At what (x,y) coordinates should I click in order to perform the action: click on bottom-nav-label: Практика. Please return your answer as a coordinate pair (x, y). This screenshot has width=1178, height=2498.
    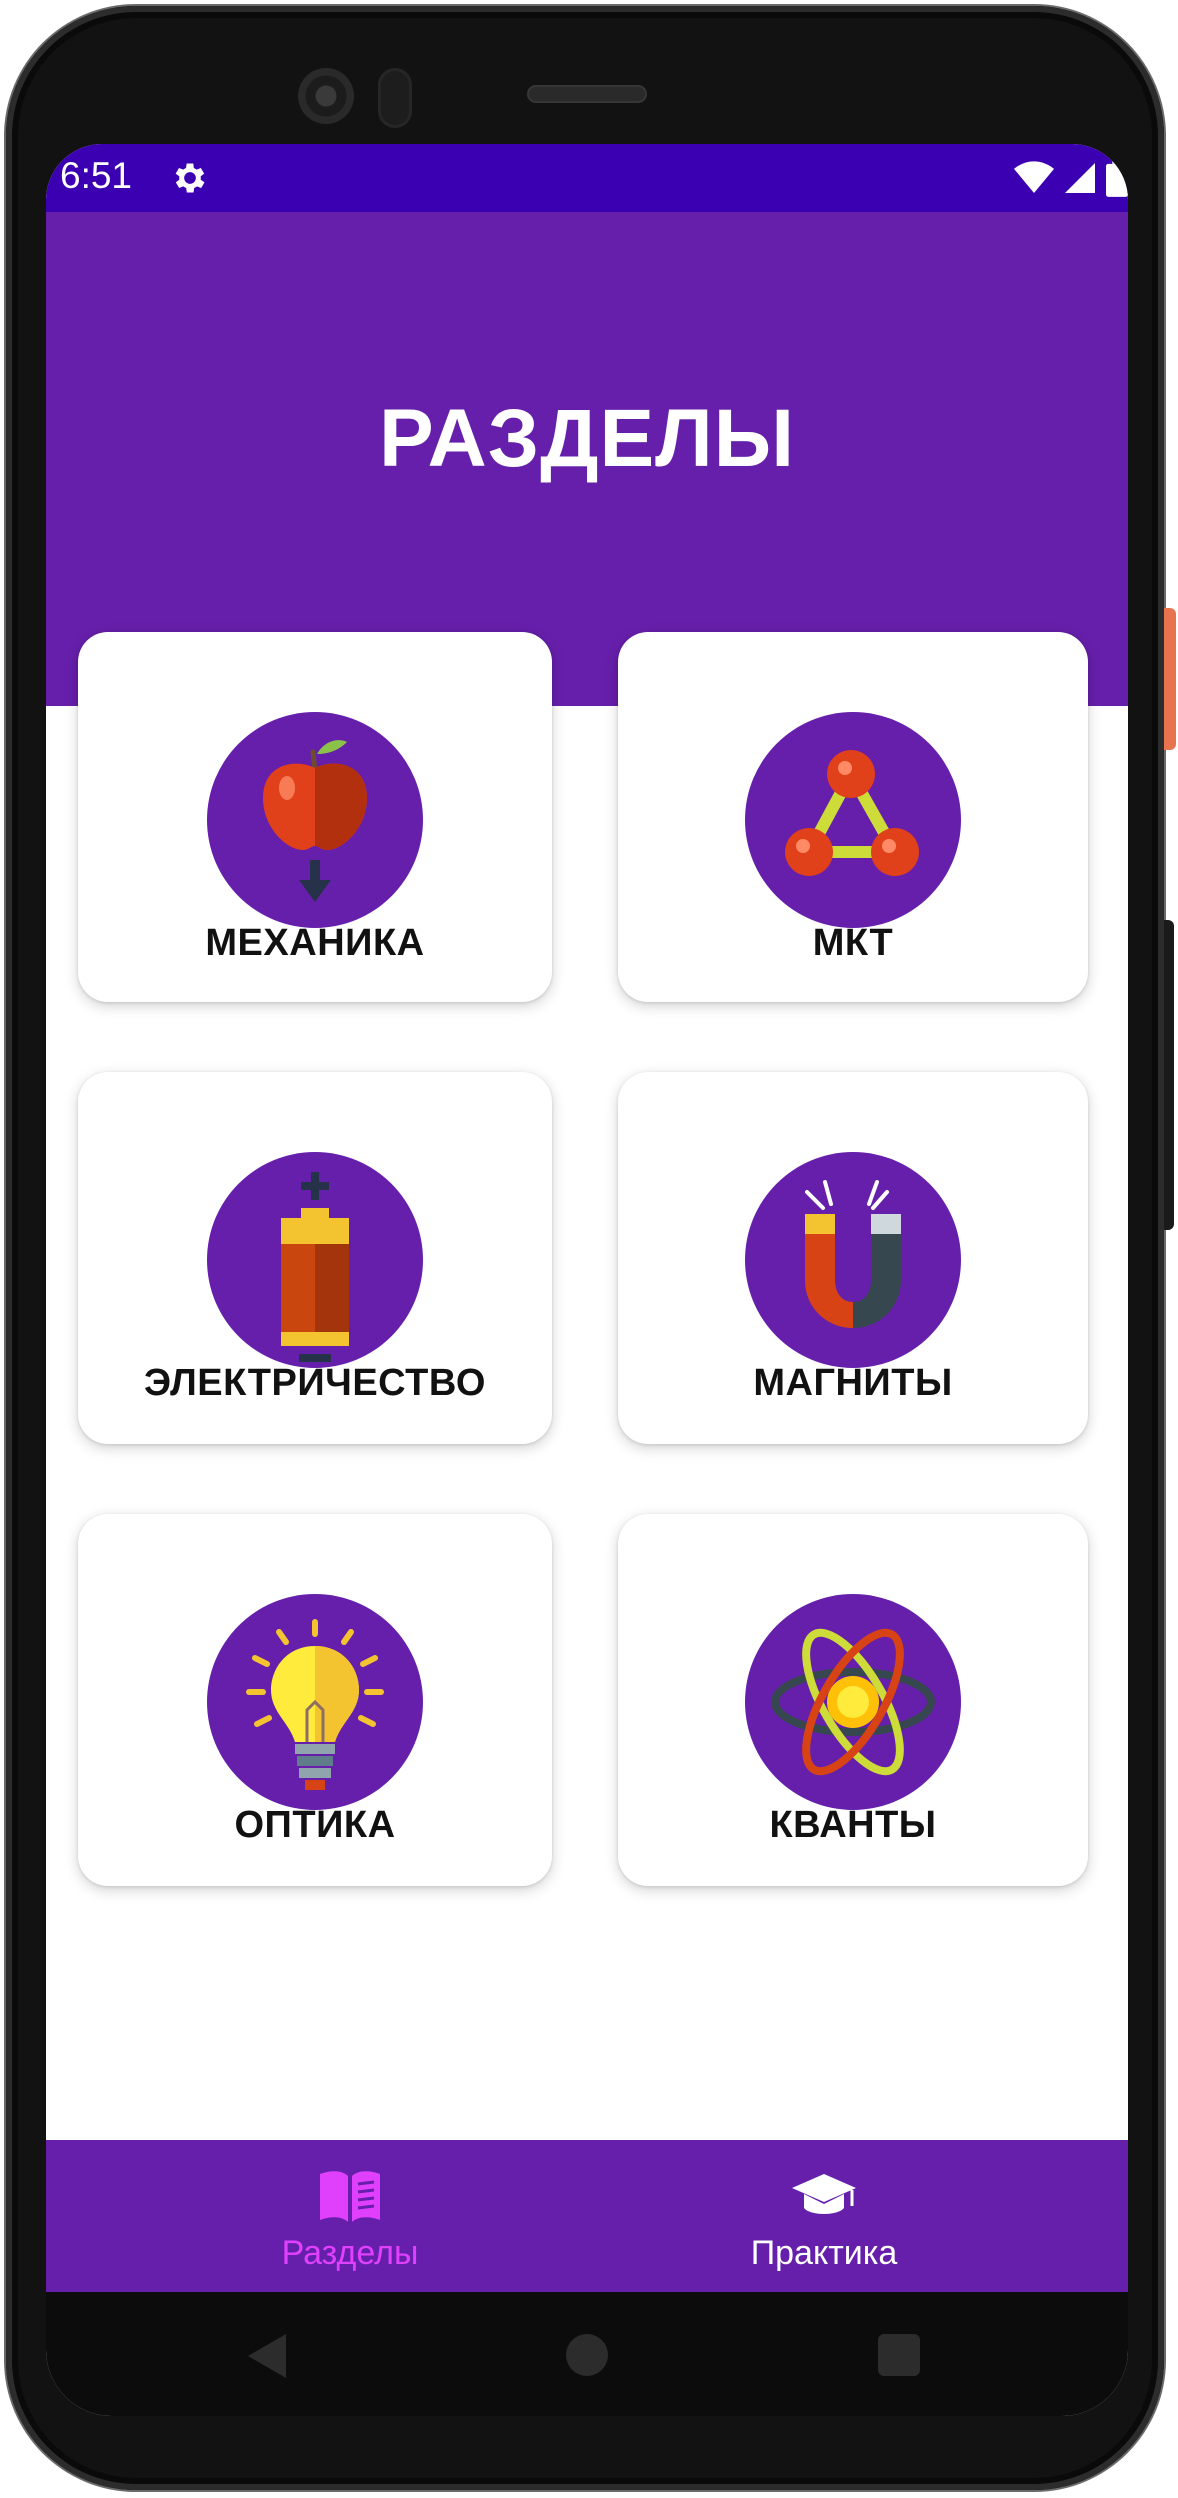
    Looking at the image, I should click on (824, 2253).